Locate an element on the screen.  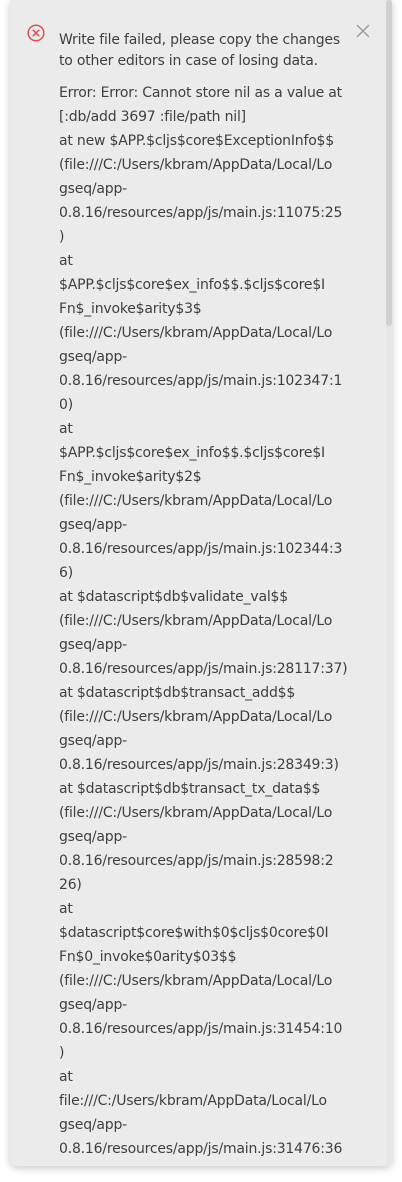
error-detail-line: 0.8.16/resources/app/js/main.js:31476:36 is located at coordinates (201, 1149).